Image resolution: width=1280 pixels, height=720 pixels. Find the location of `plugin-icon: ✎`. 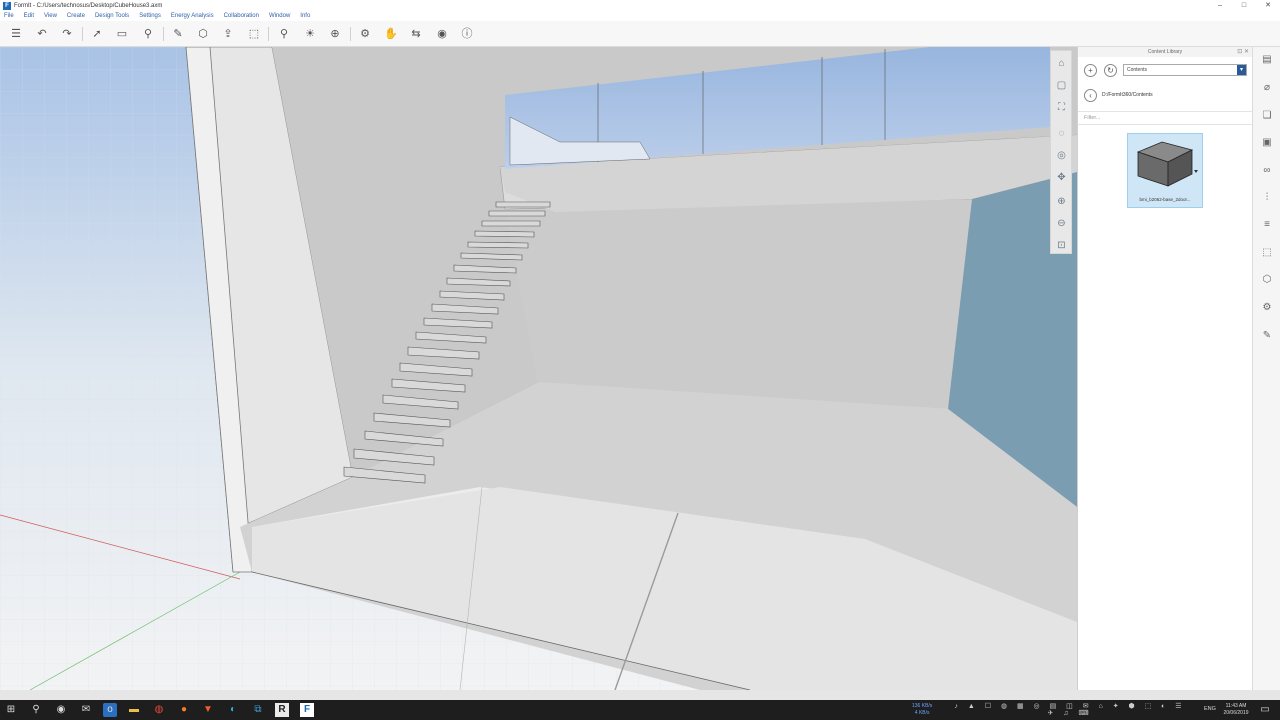

plugin-icon: ✎ is located at coordinates (1267, 336).